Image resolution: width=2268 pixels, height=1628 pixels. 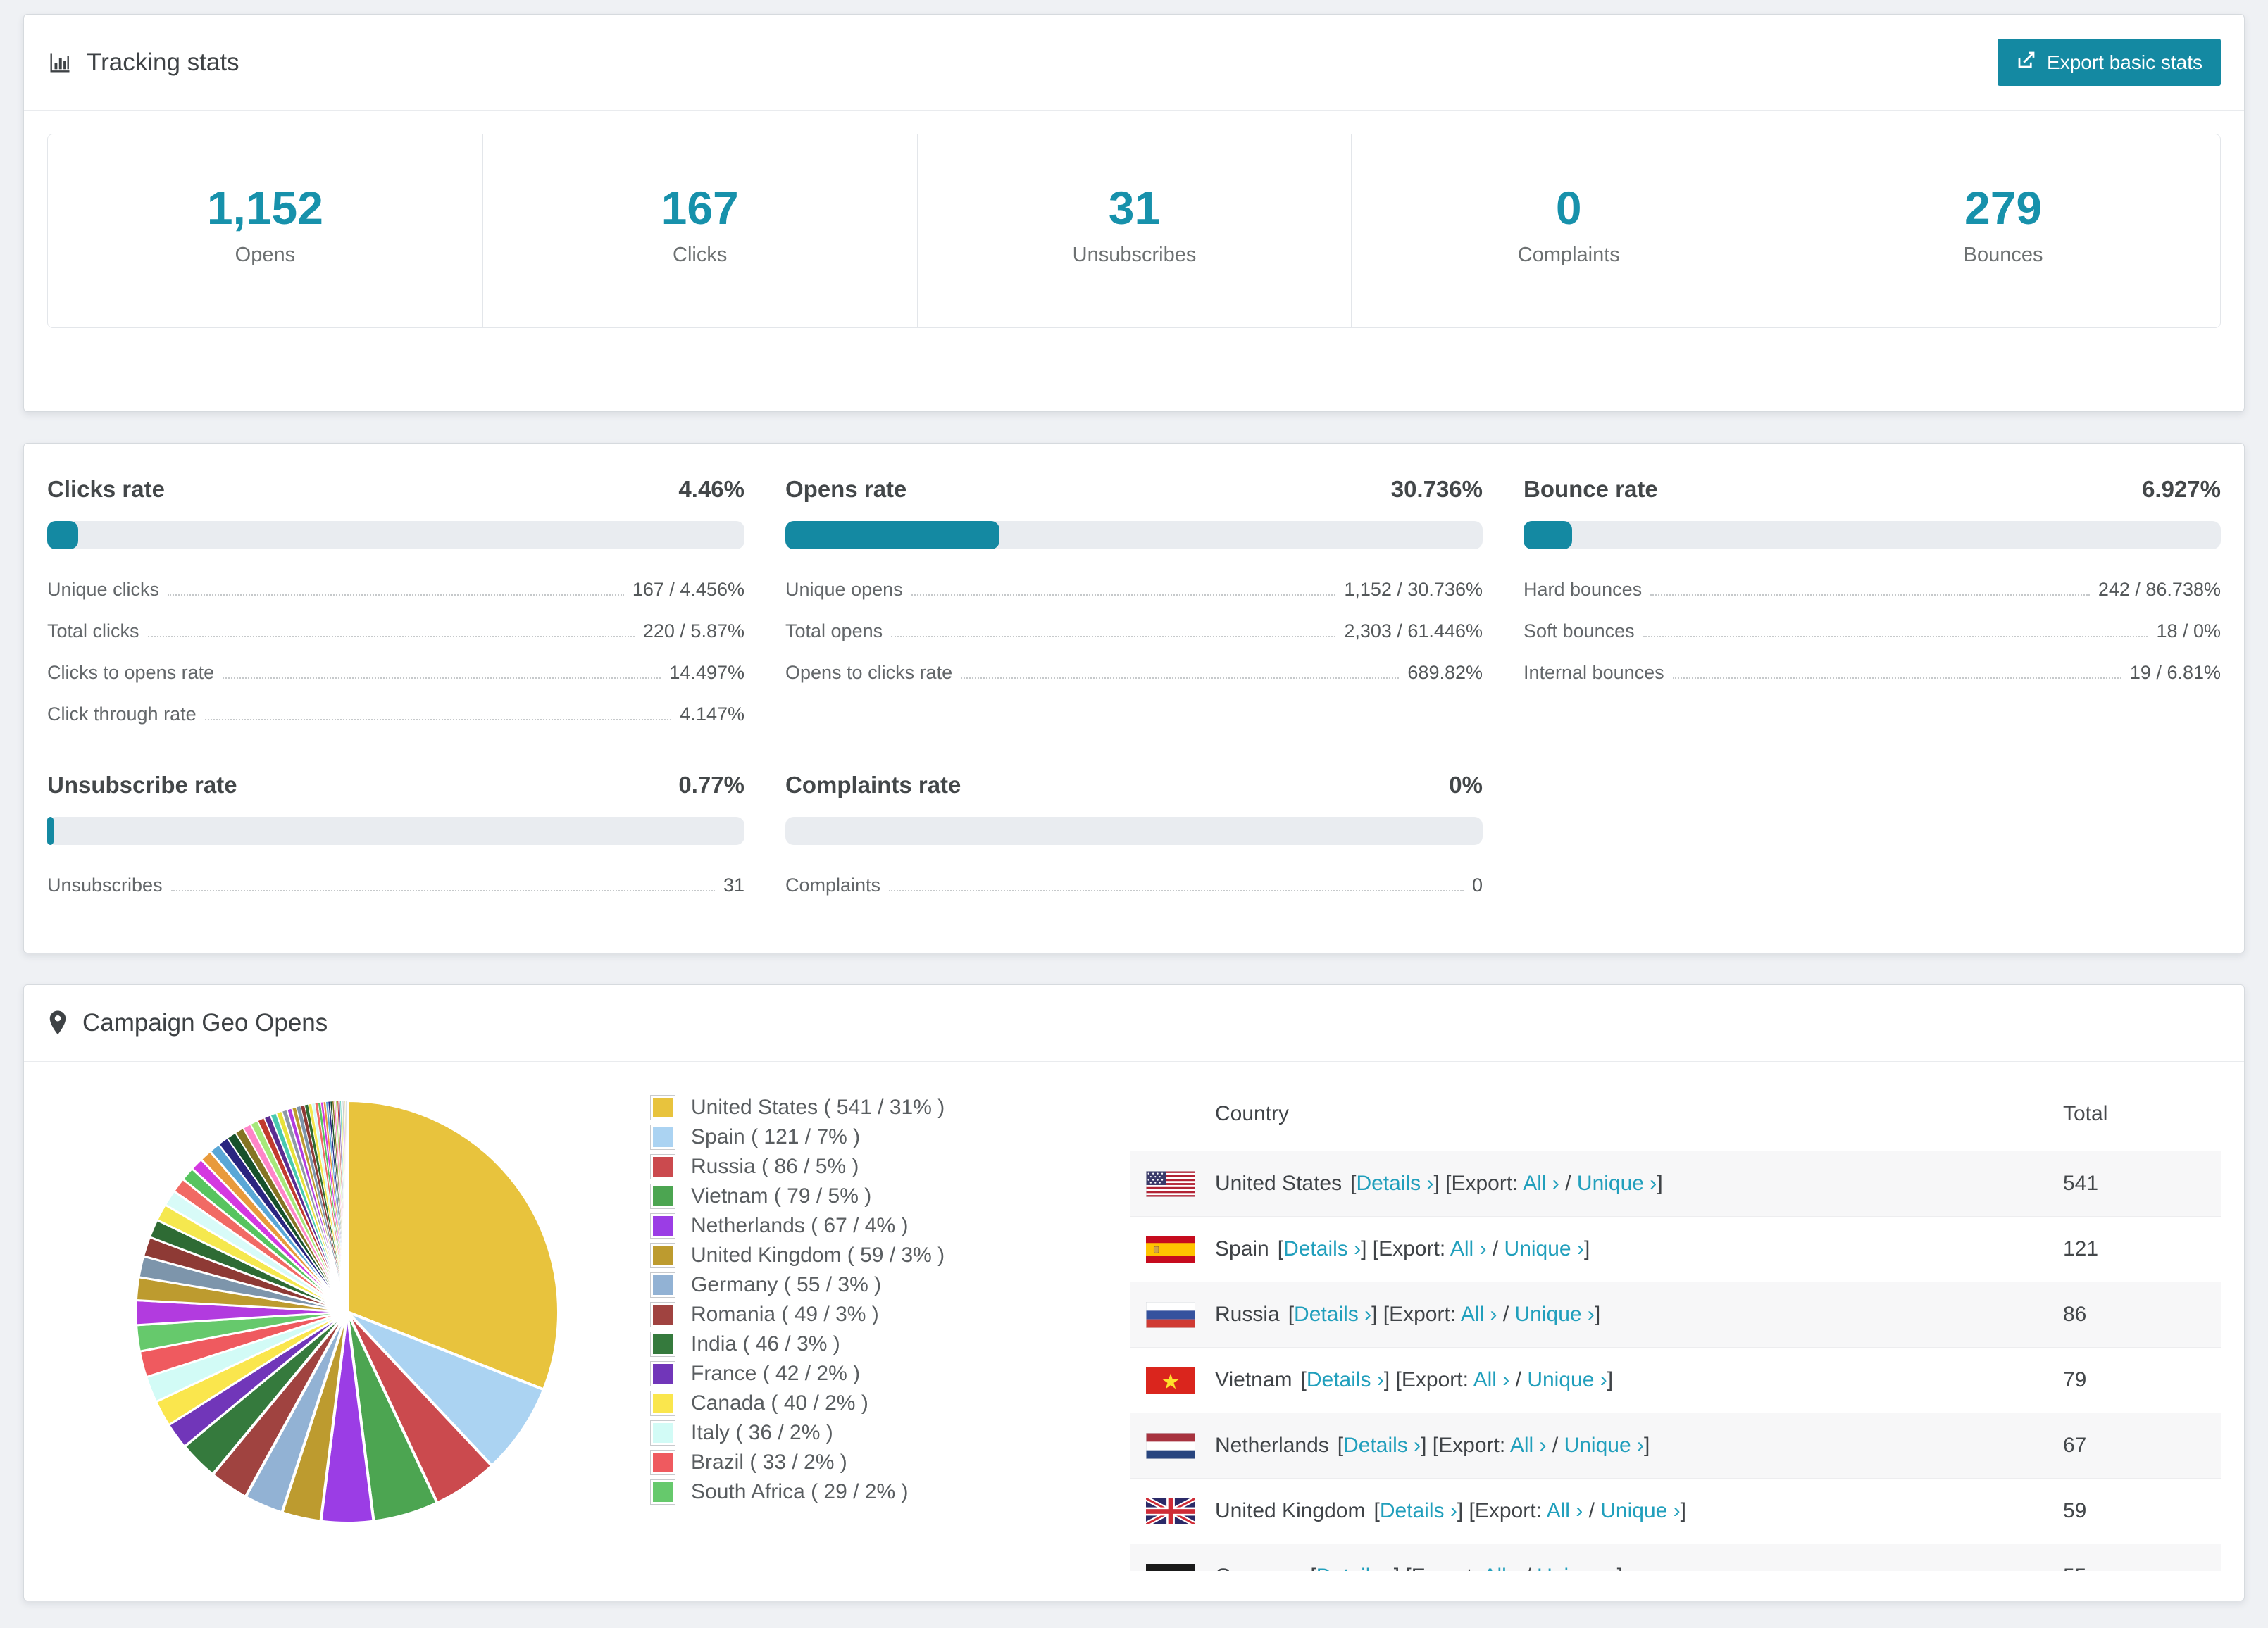 What do you see at coordinates (1466, 785) in the screenshot?
I see `rate-value: 0%` at bounding box center [1466, 785].